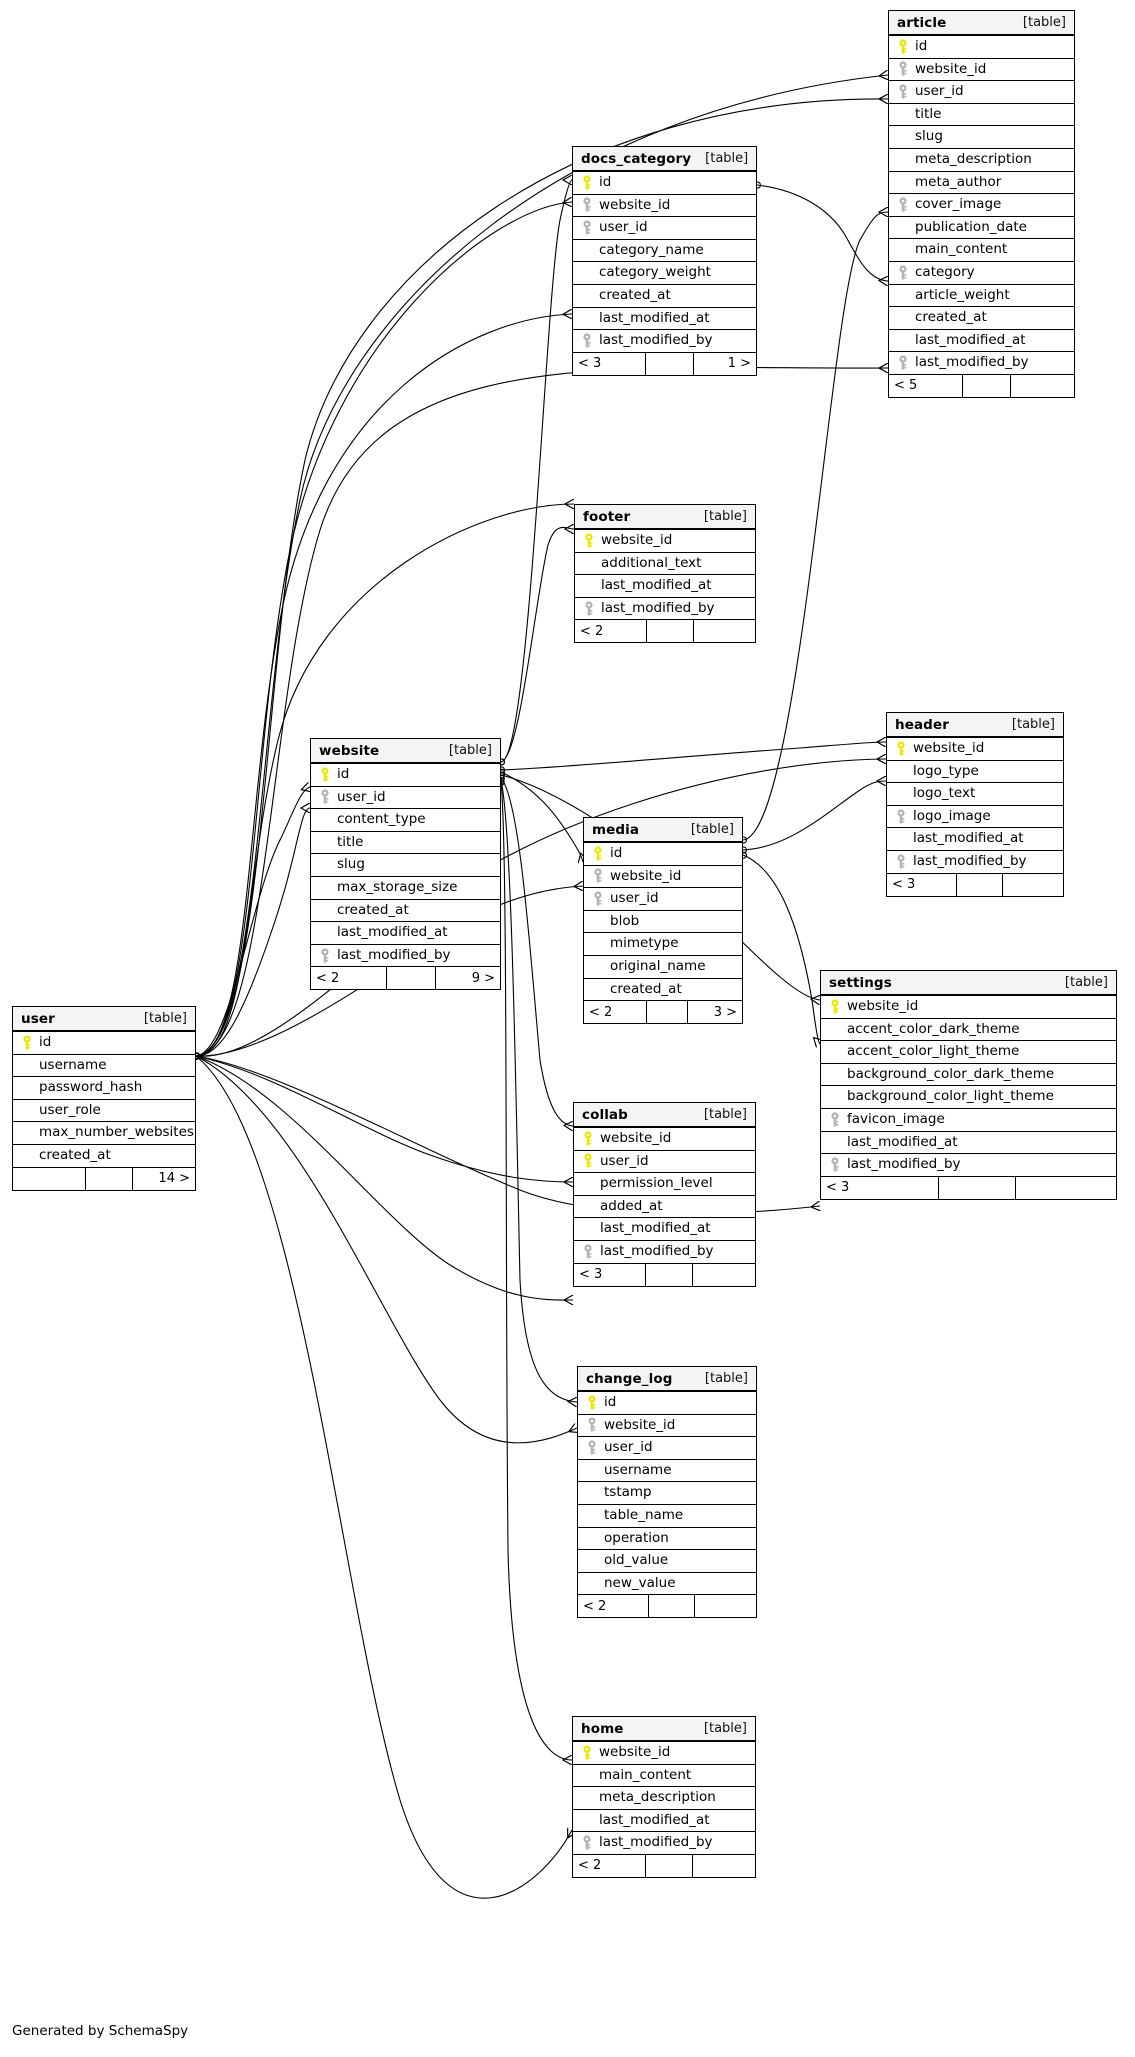 The width and height of the screenshot is (1135, 2057). Describe the element at coordinates (667, 1493) in the screenshot. I see `column-row: tstamp` at that location.